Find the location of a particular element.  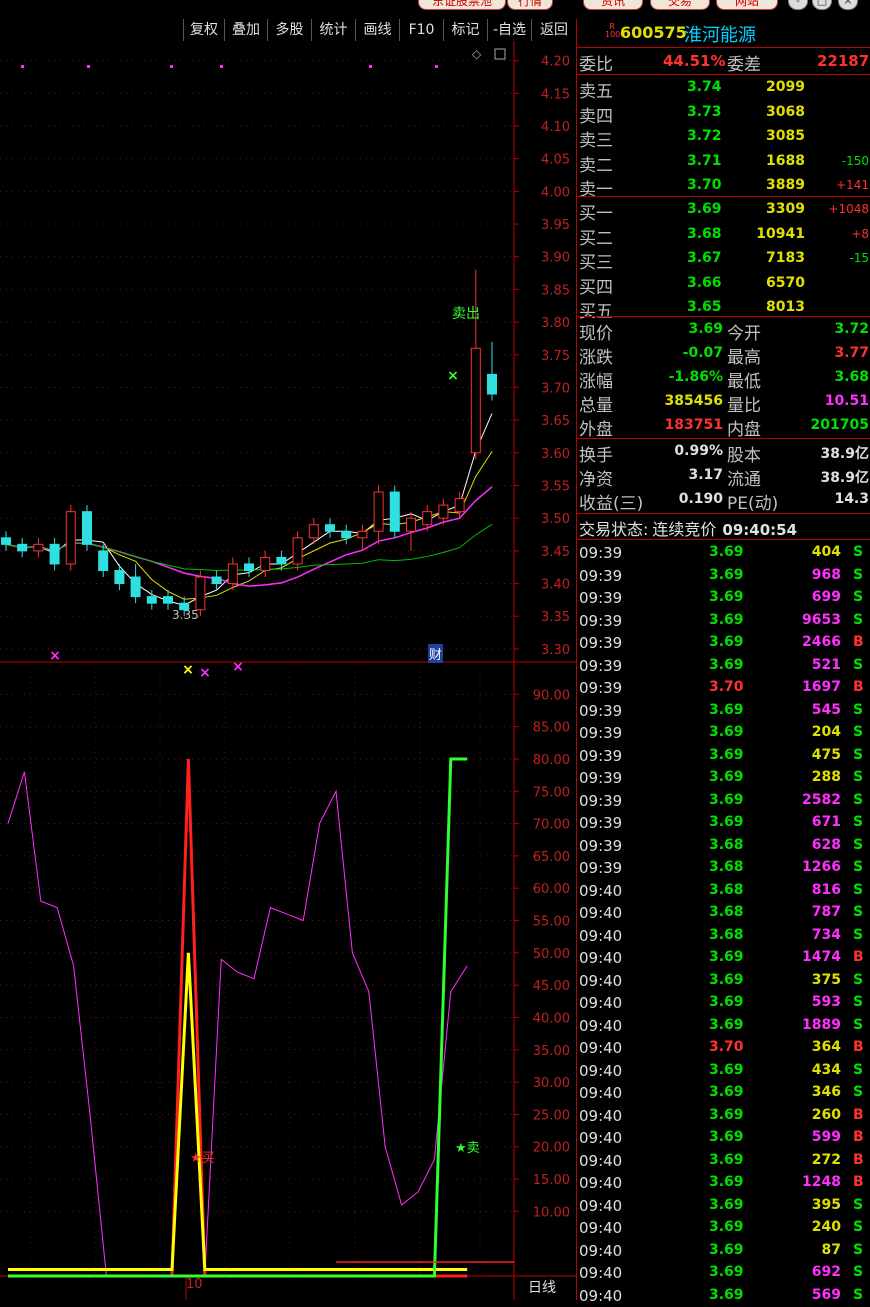

tick-row: 09:39 3.69 2582 S is located at coordinates (723, 801).